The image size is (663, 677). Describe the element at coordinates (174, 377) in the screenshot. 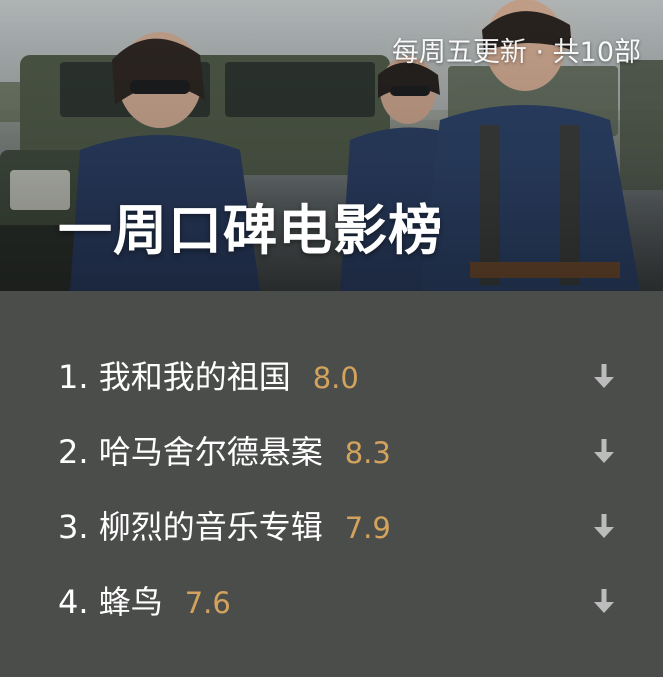

I see `movie-title: 1. 我和我的祖国` at that location.